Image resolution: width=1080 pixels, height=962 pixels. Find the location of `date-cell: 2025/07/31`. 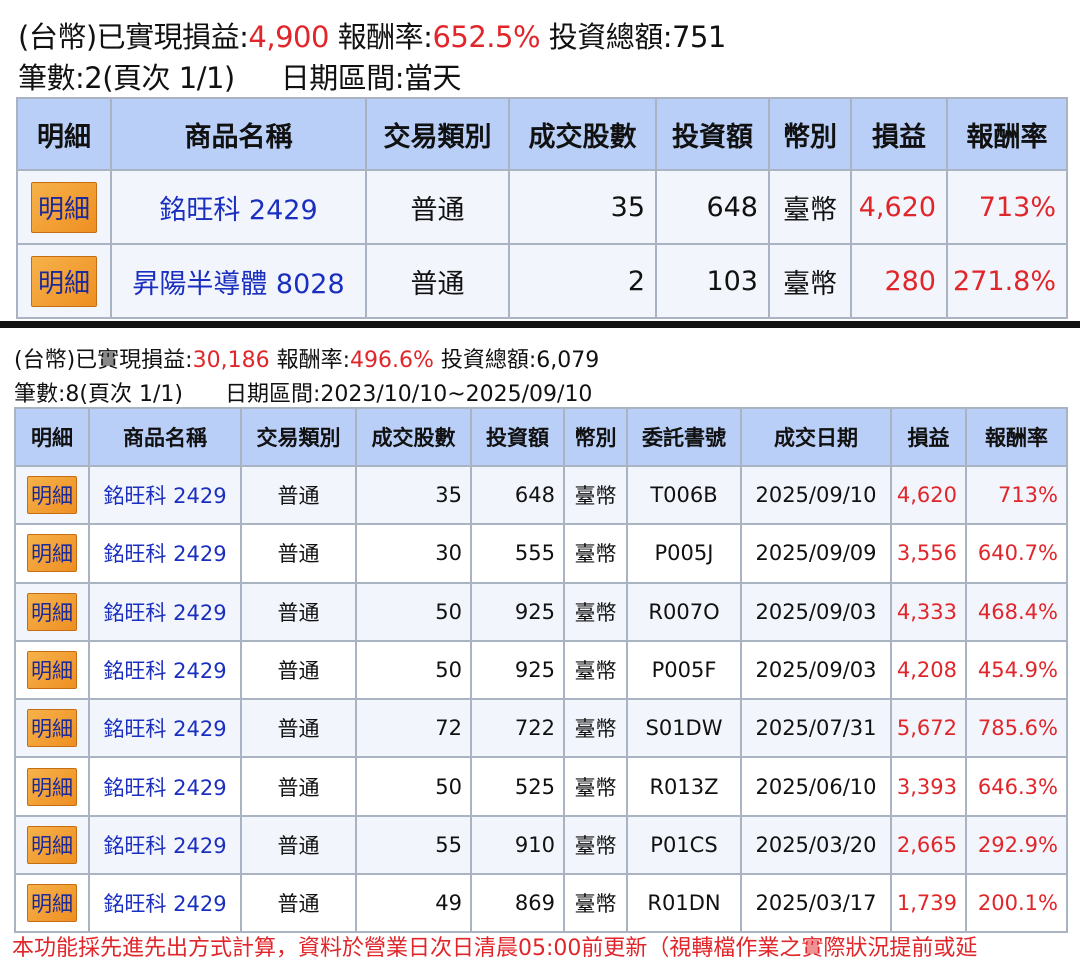

date-cell: 2025/07/31 is located at coordinates (816, 728).